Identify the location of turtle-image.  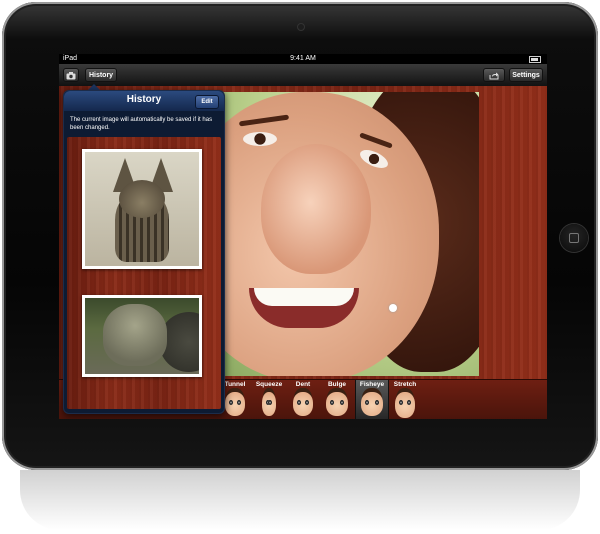
(142, 336).